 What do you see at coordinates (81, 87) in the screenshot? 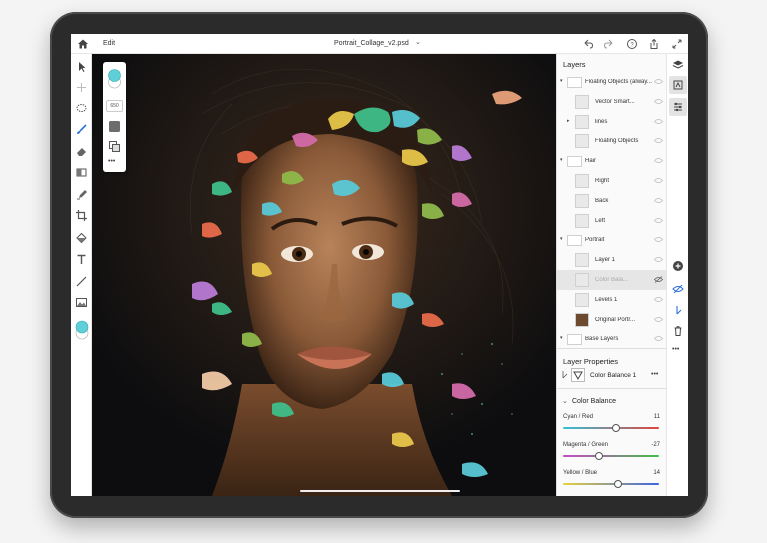
I see `add-icon` at bounding box center [81, 87].